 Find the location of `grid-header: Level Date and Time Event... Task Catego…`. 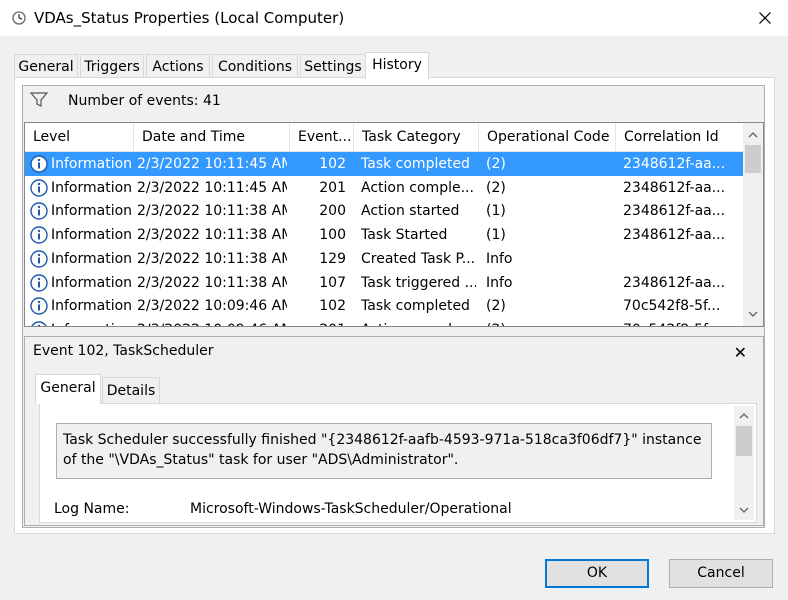

grid-header: Level Date and Time Event... Task Catego… is located at coordinates (384, 137).